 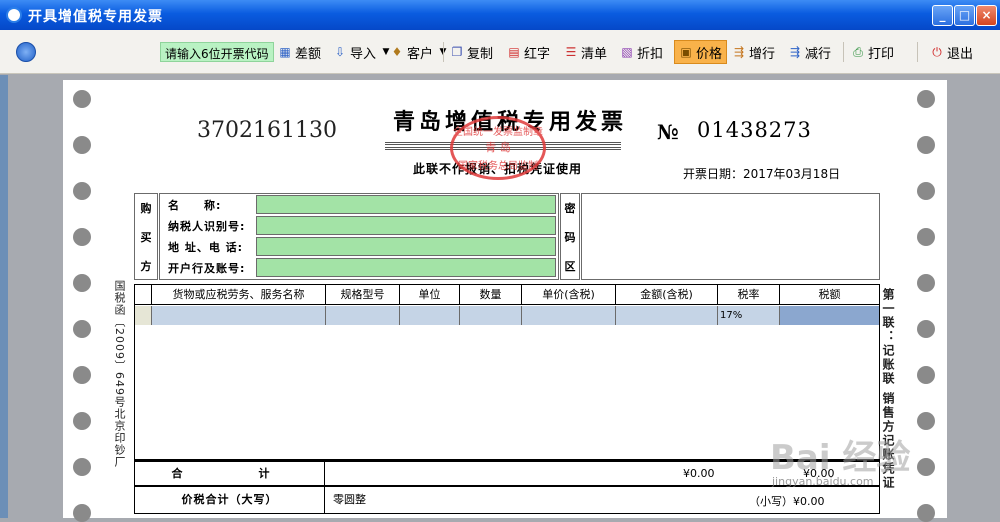 I want to click on difference-label: 差额, so click(x=308, y=54).